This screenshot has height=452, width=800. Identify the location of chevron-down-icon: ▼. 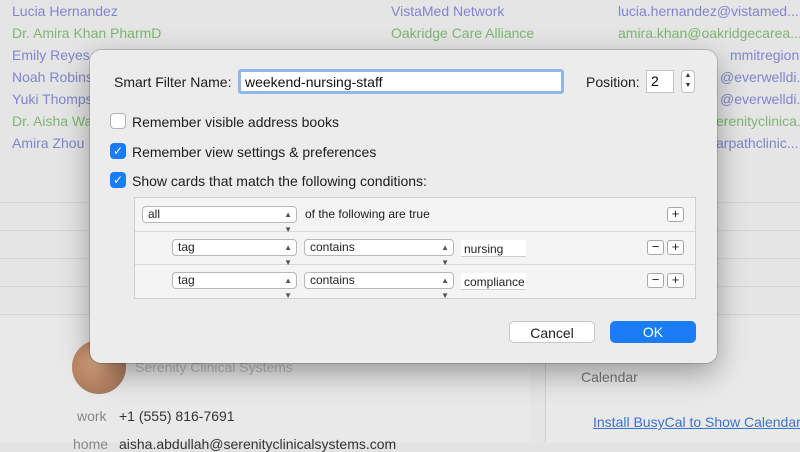
(688, 86).